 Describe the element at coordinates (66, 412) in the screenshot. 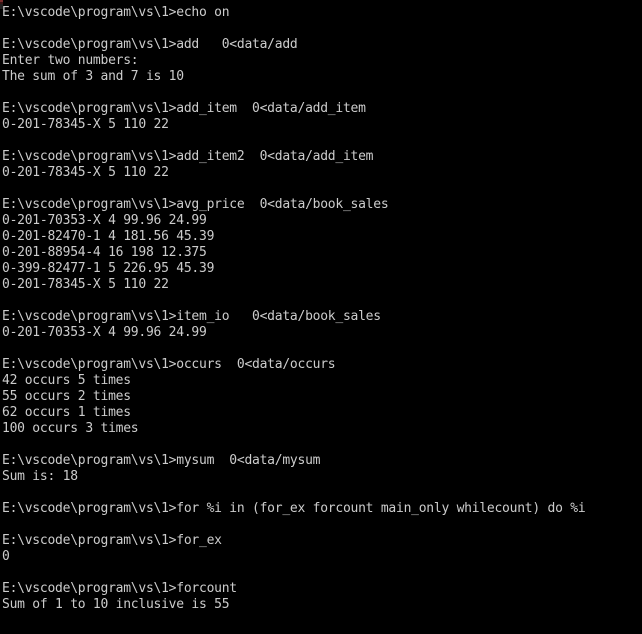

I see `console-line: 62 occurs 1 times` at that location.